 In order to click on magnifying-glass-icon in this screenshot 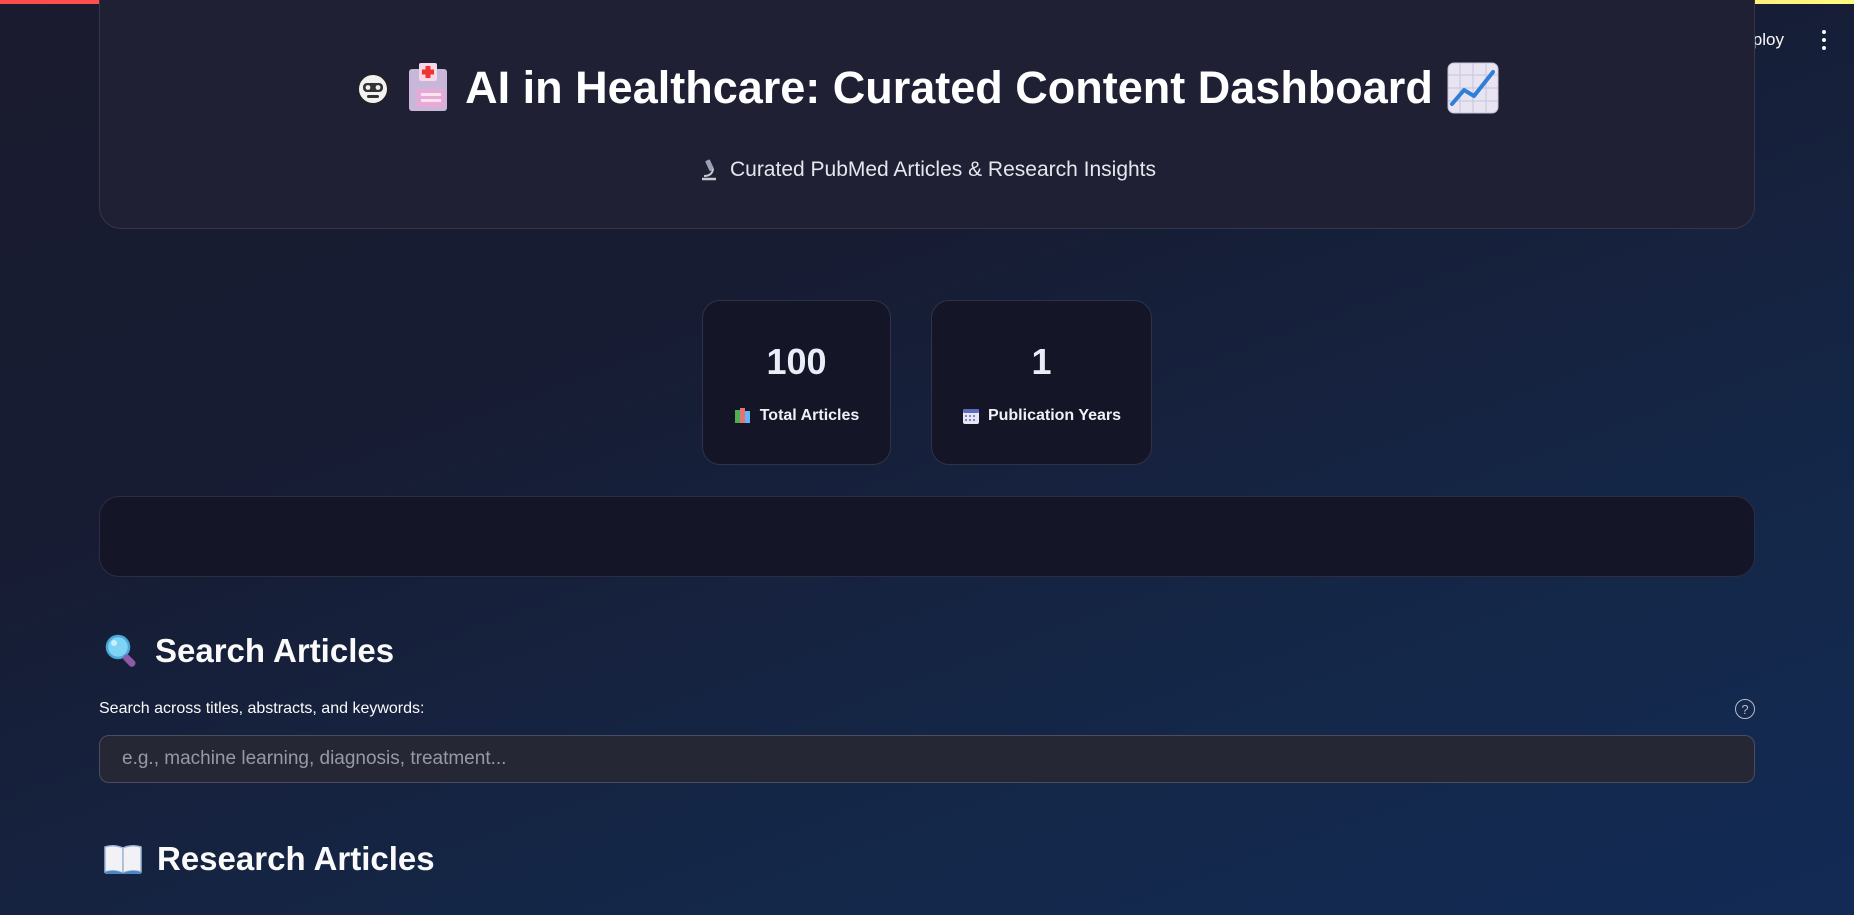, I will do `click(122, 651)`.